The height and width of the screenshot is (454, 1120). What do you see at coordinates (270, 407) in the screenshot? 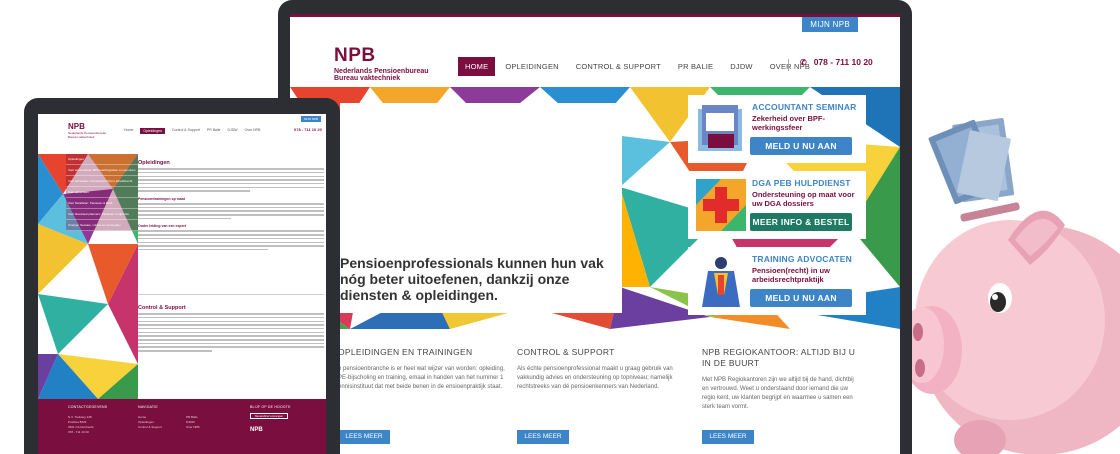
I see `footer-heading-newsletter: BLIJF OP DE HOOGTE` at bounding box center [270, 407].